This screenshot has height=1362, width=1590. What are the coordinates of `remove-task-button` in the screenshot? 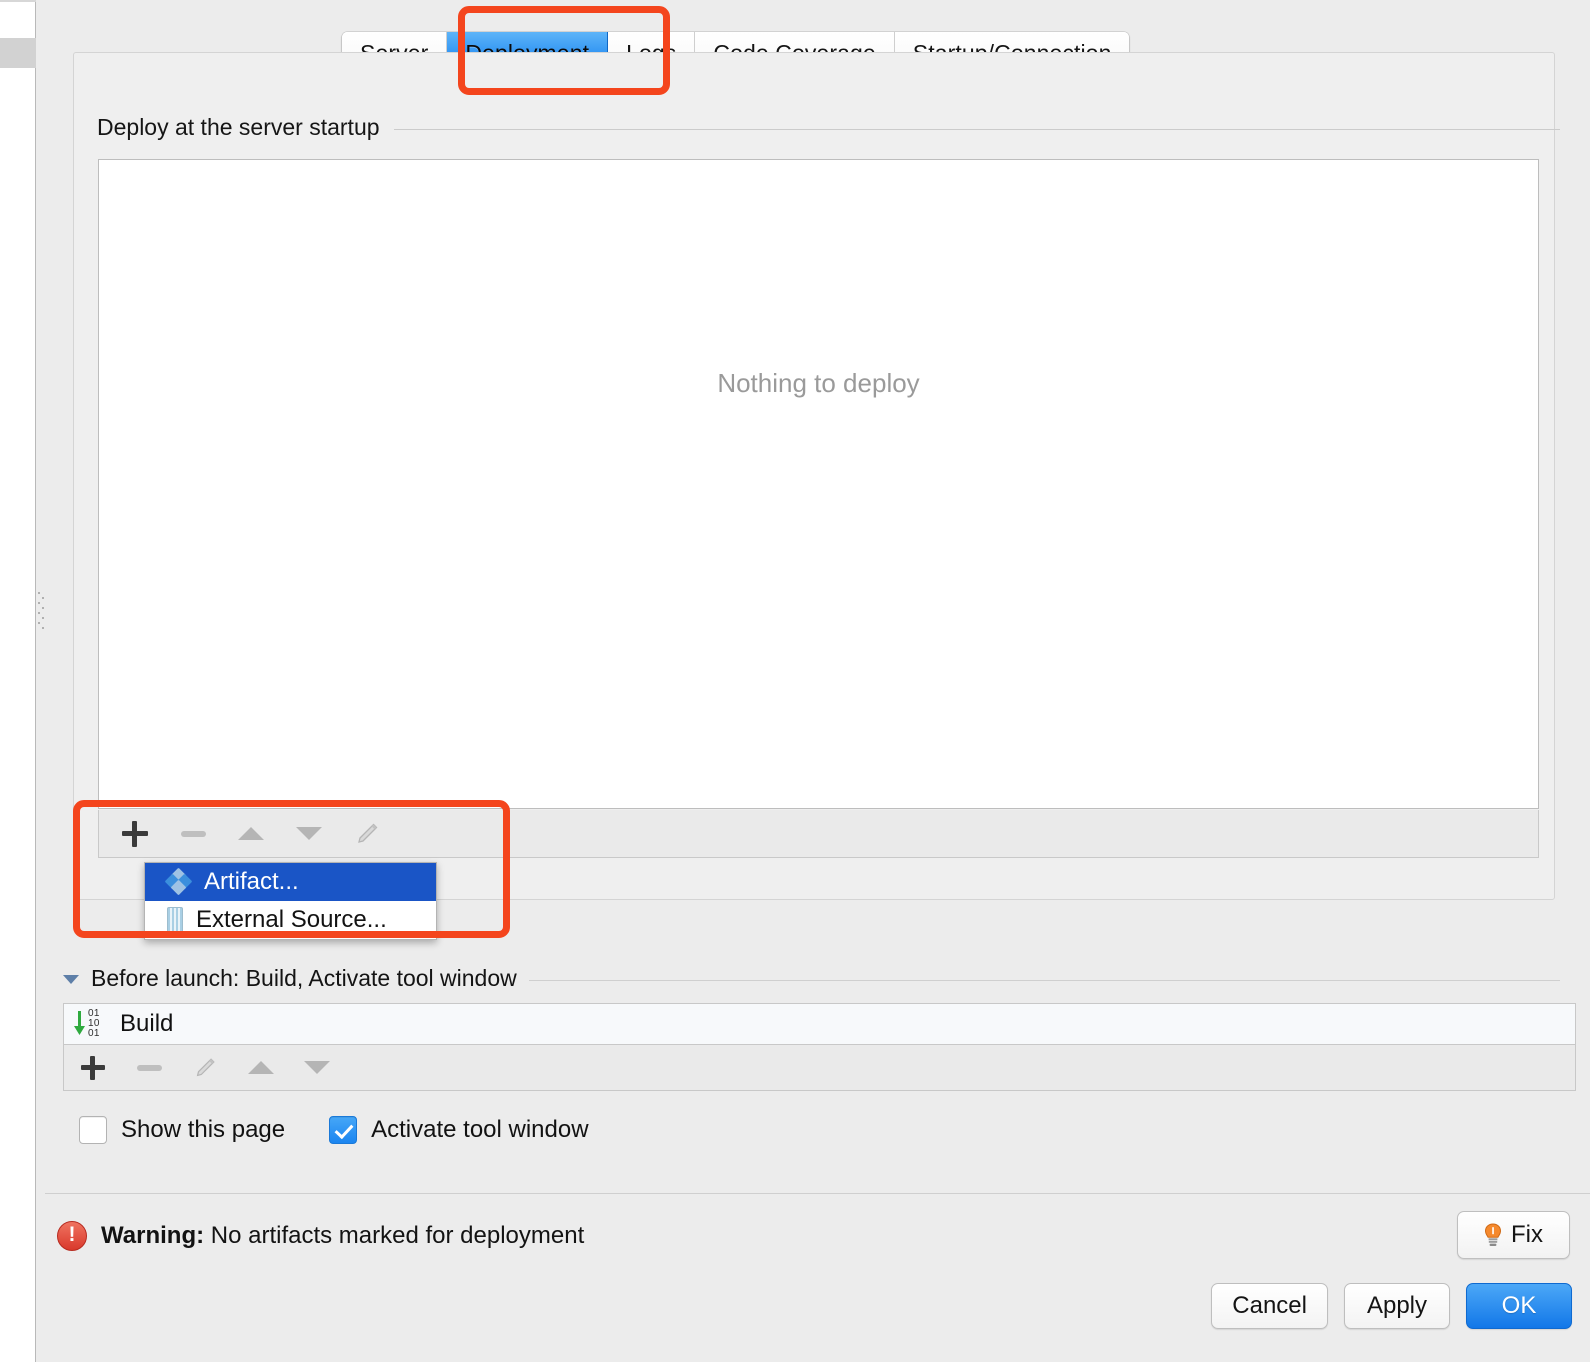 It's located at (149, 1068).